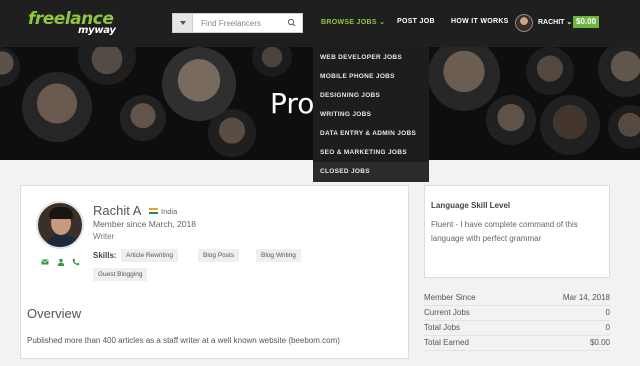 The image size is (640, 366). I want to click on stat-label: Current Jobs, so click(447, 312).